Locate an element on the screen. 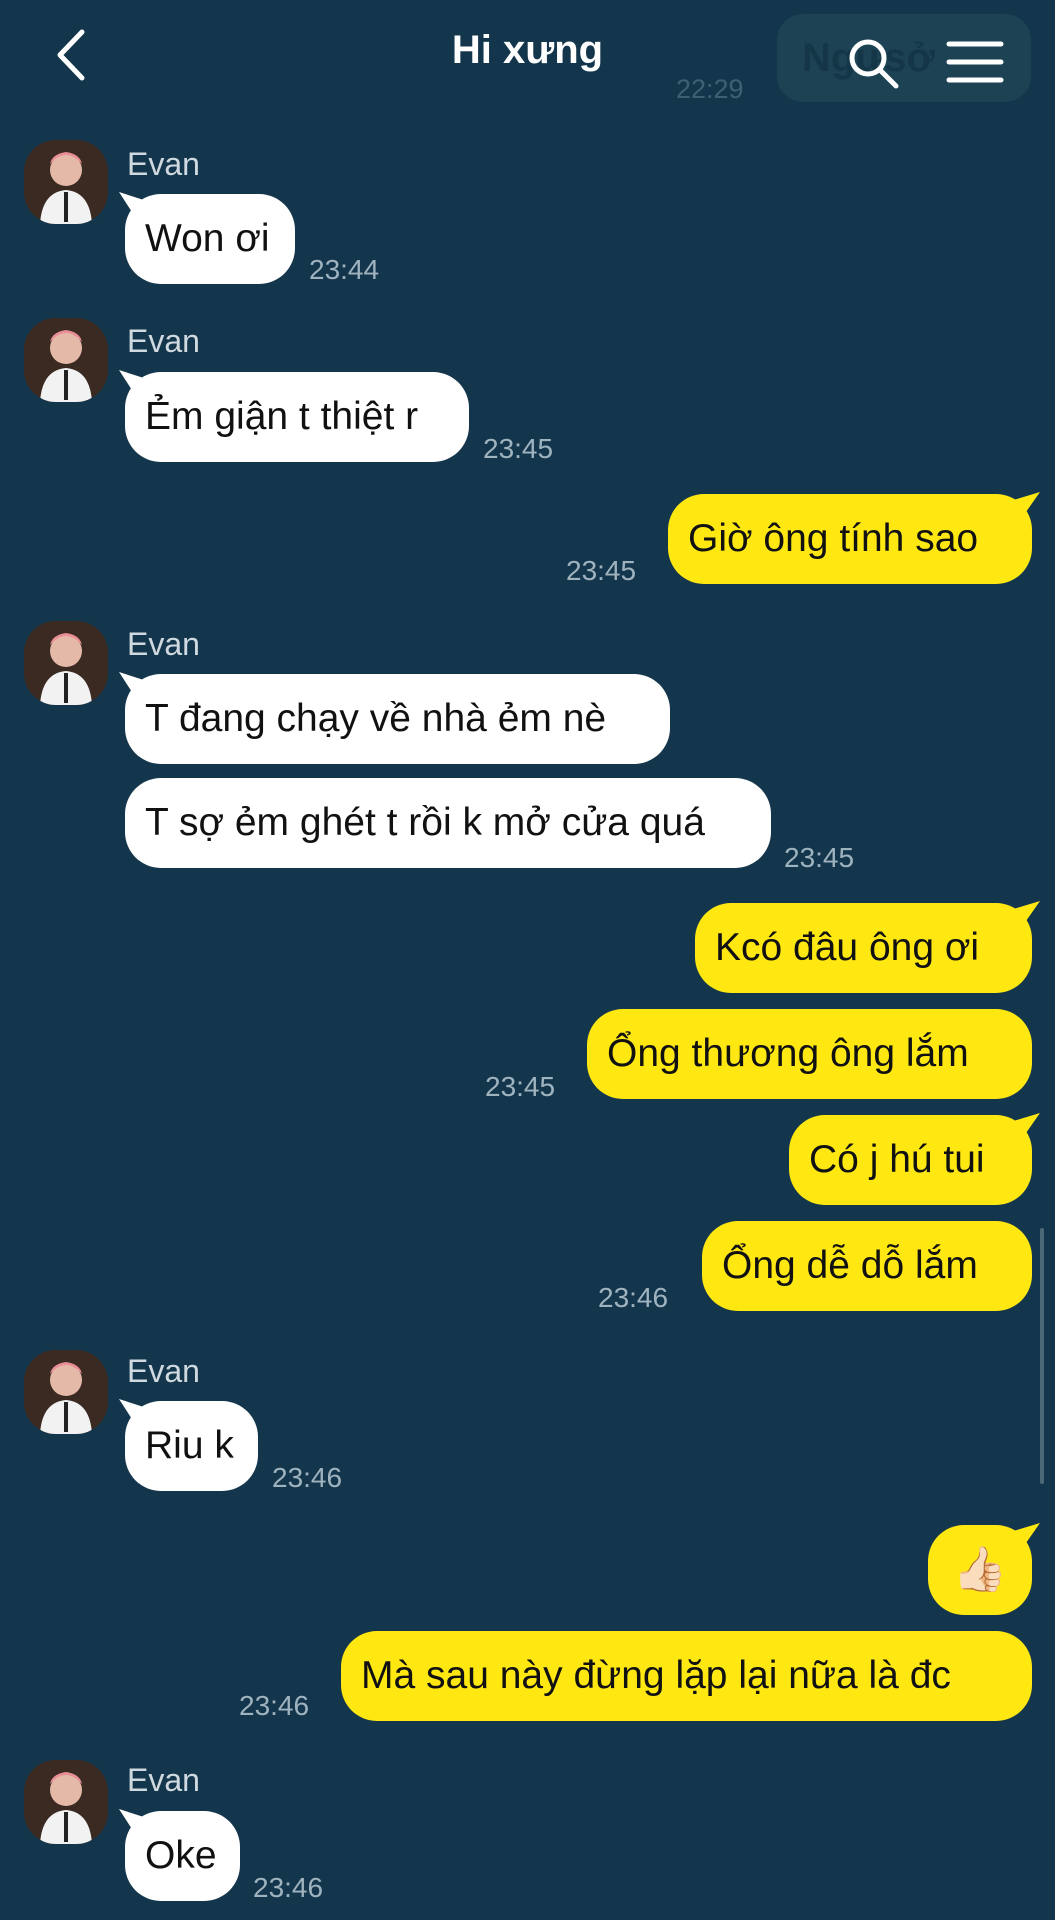 This screenshot has height=1920, width=1055. outgoing-message-bubble: Kcó đâu ông ơi is located at coordinates (863, 948).